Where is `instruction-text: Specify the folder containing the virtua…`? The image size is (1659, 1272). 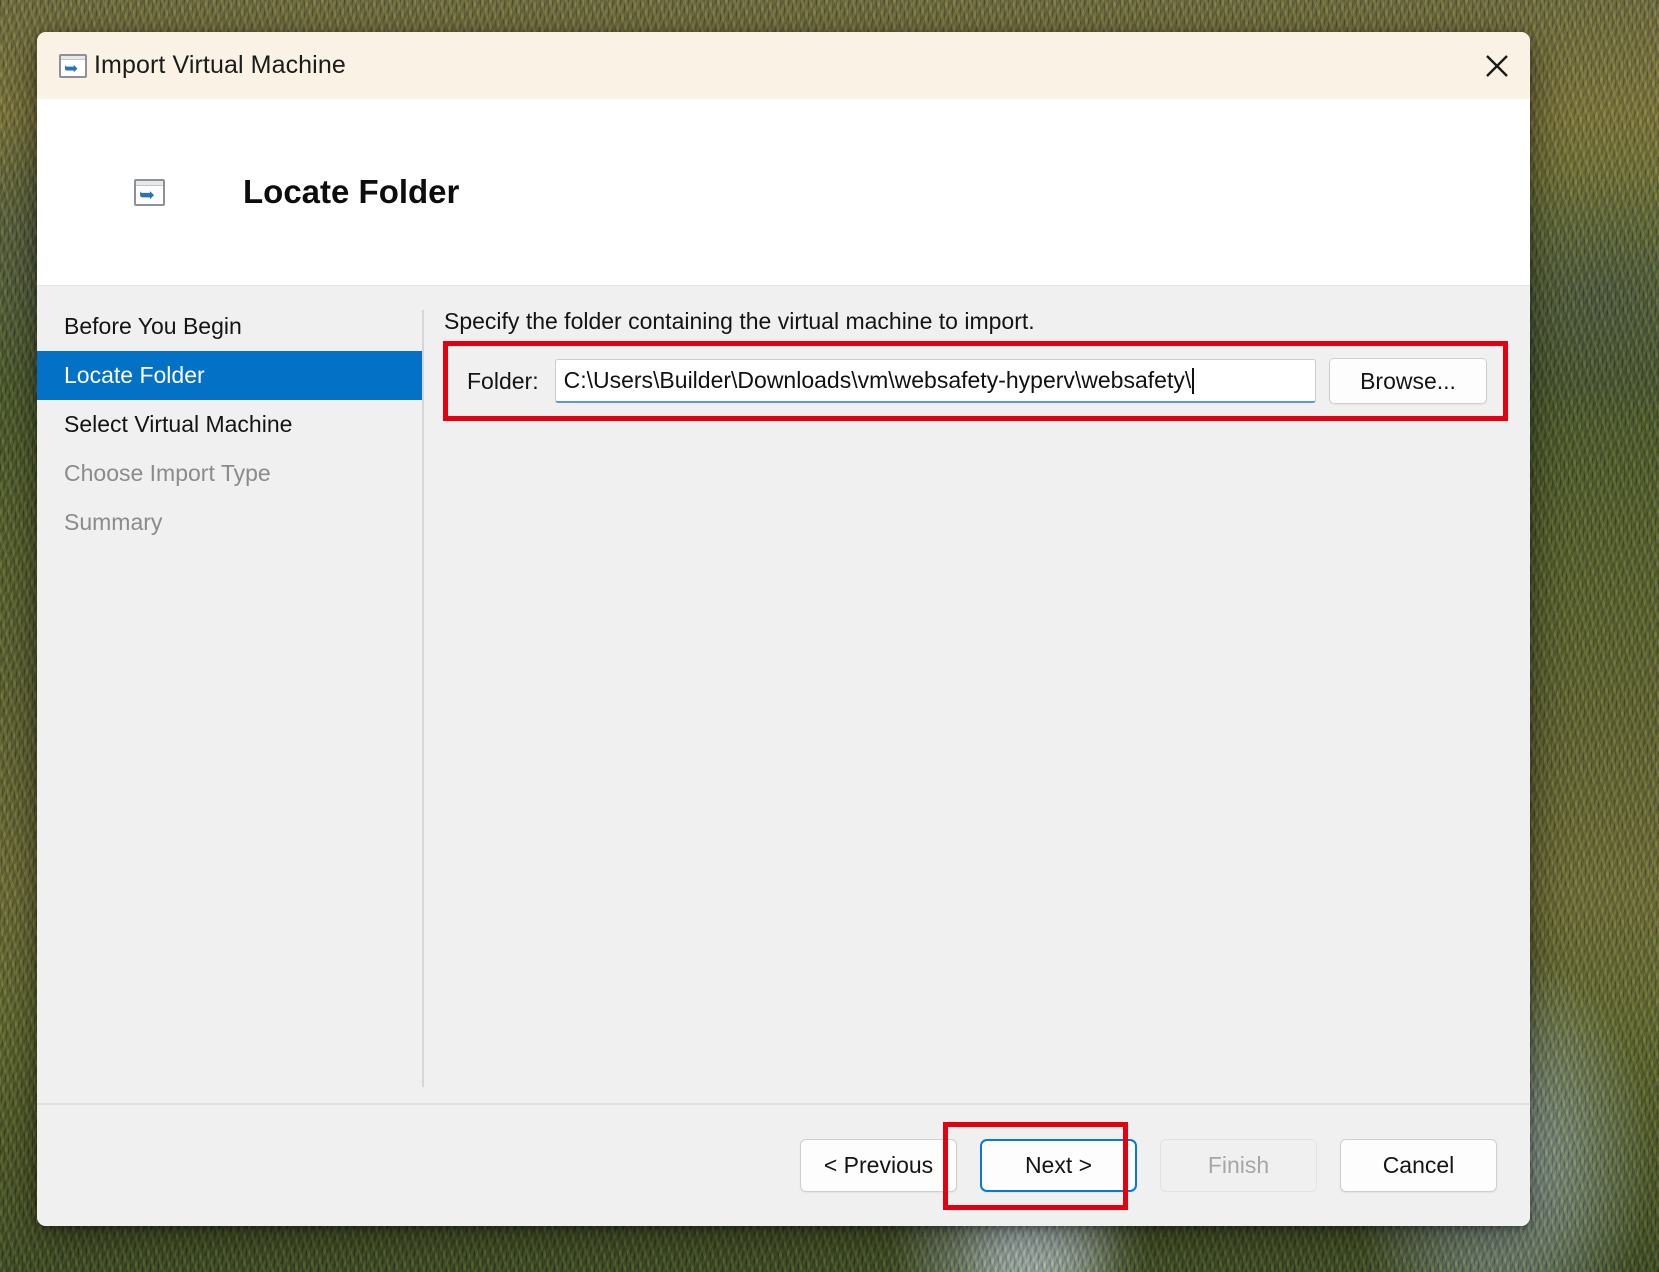 instruction-text: Specify the folder containing the virtua… is located at coordinates (739, 321).